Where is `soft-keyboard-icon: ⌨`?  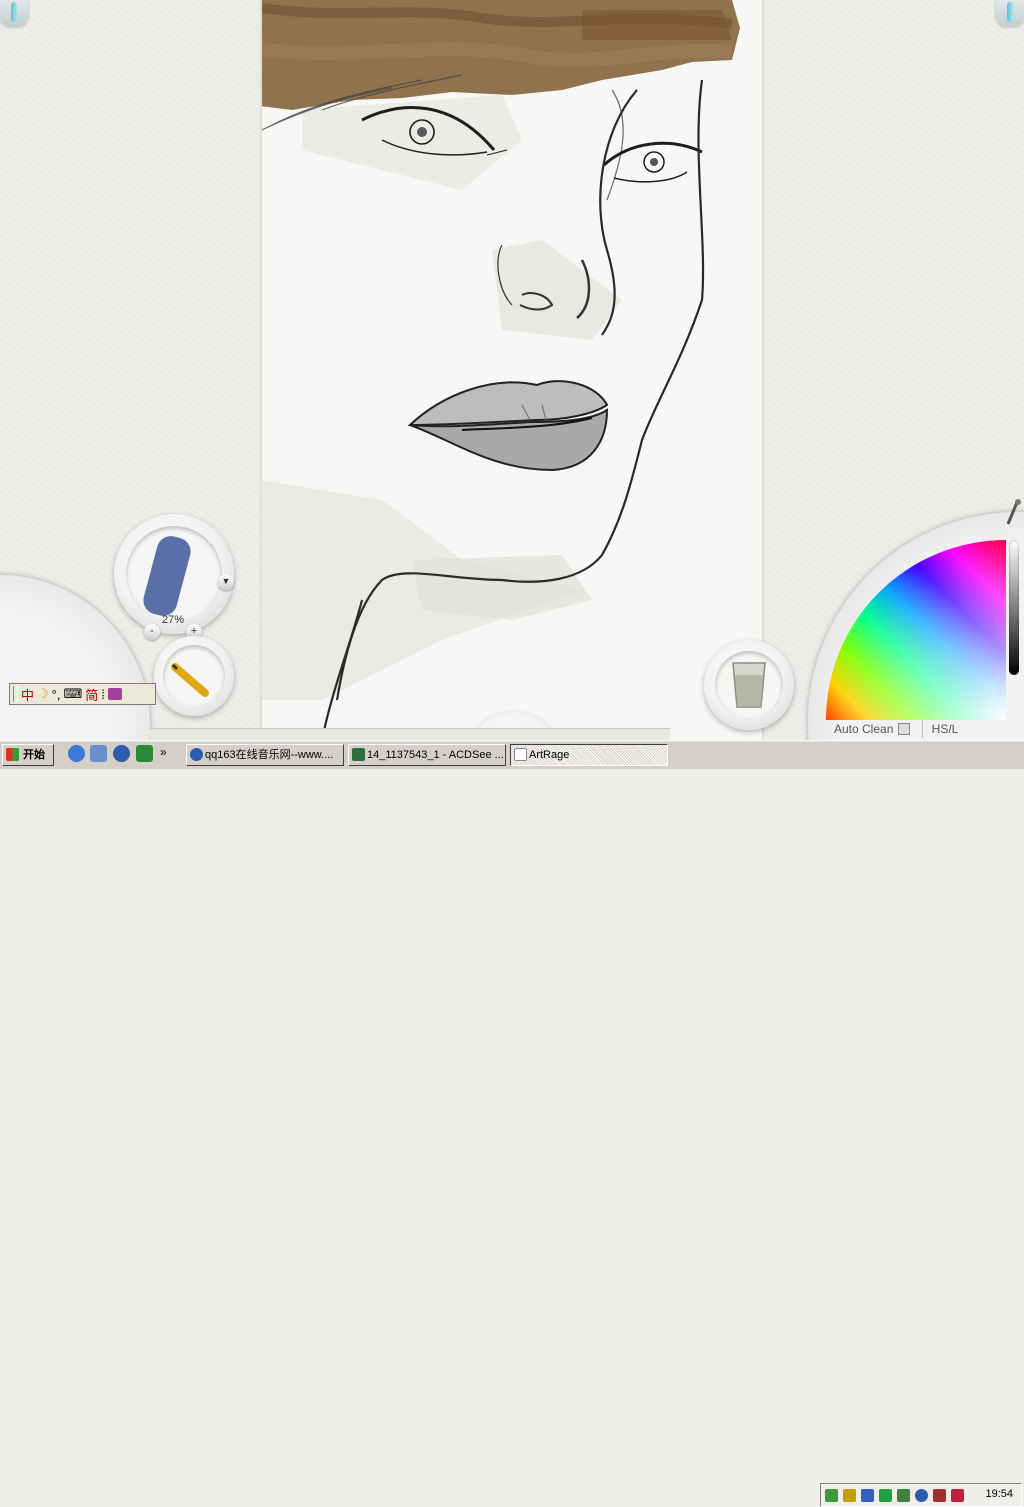 soft-keyboard-icon: ⌨ is located at coordinates (72, 694).